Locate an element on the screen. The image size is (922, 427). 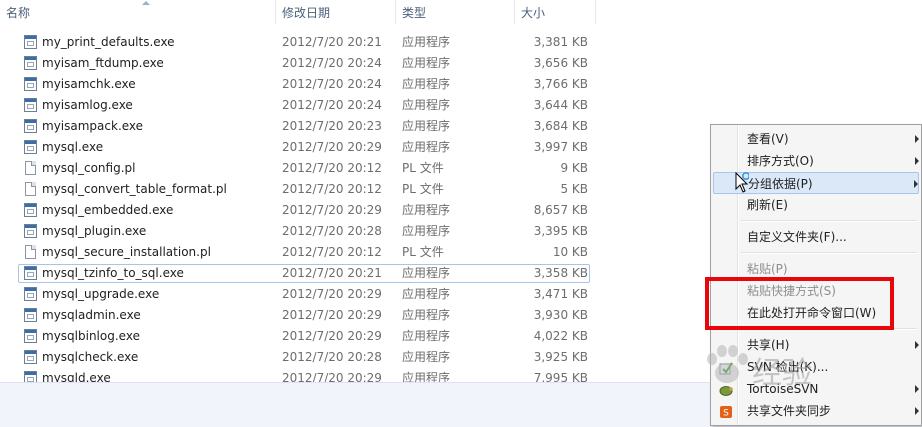
column-type: 类型 is located at coordinates (455, 12).